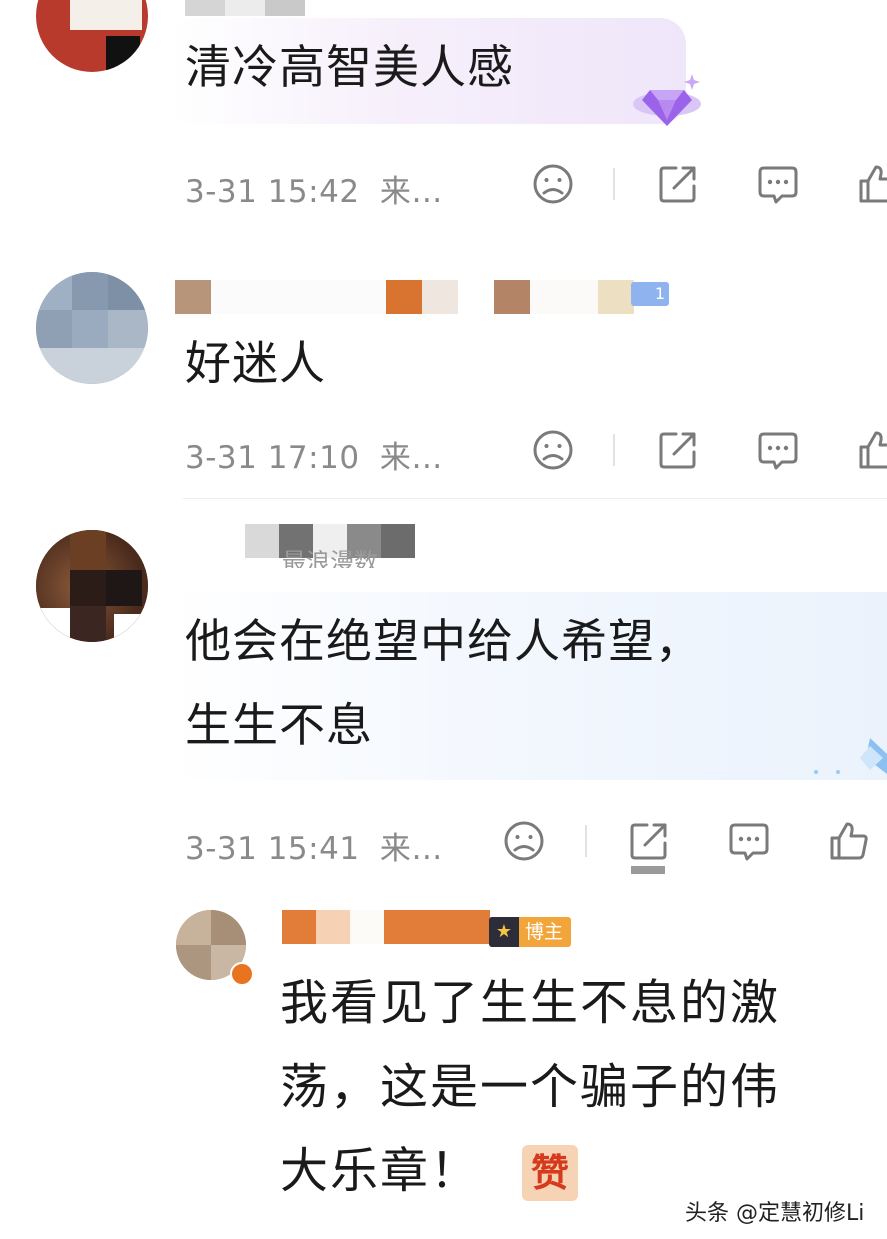 The image size is (887, 1239). Describe the element at coordinates (650, 294) in the screenshot. I see `fan-badge: 1` at that location.